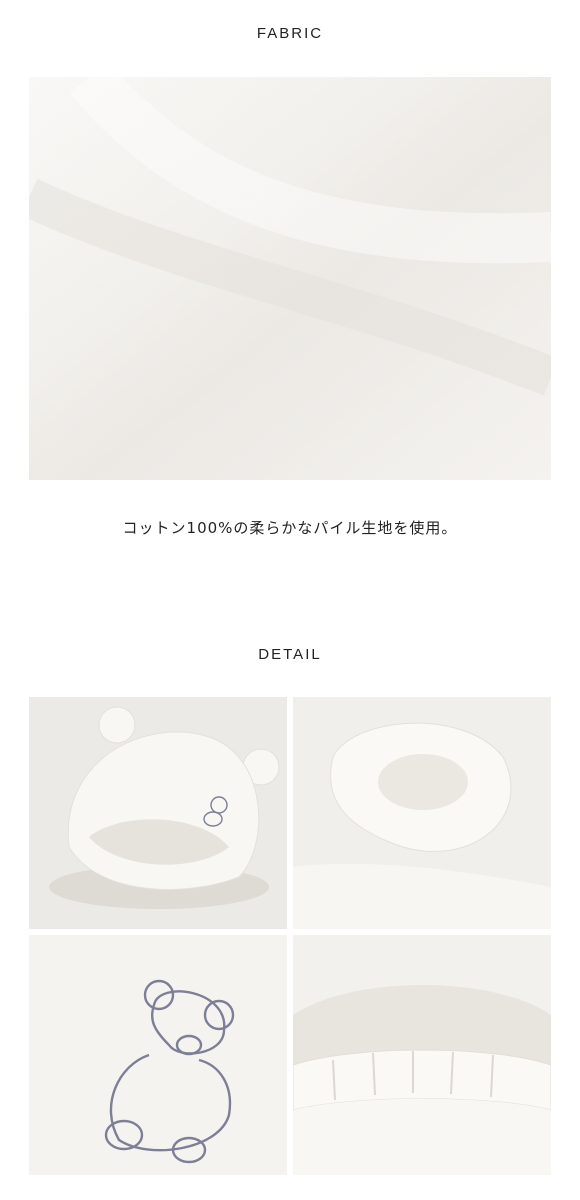 The width and height of the screenshot is (580, 1200). What do you see at coordinates (290, 654) in the screenshot?
I see `detail-heading: DETAIL` at bounding box center [290, 654].